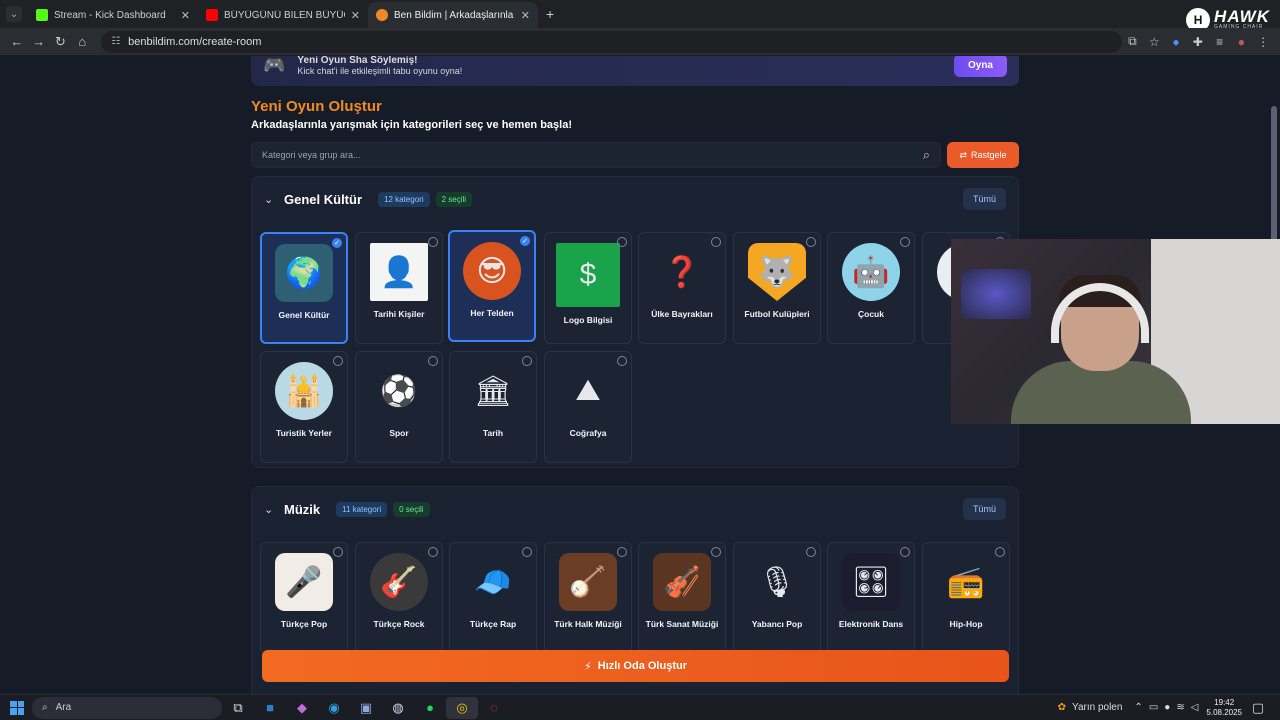 This screenshot has width=1280, height=720. Describe the element at coordinates (1220, 42) in the screenshot. I see `reading-list-icon: ≡` at that location.